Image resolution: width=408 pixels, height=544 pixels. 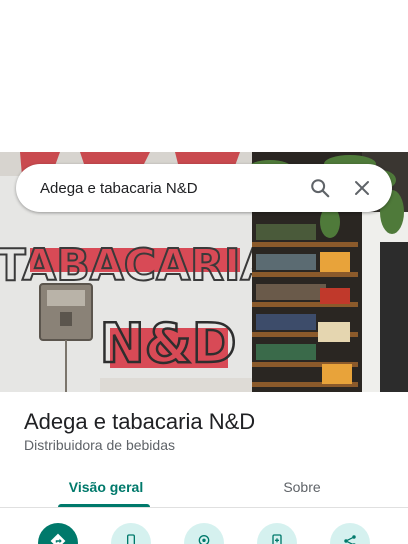 I want to click on send-to-phone-button, so click(x=277, y=533).